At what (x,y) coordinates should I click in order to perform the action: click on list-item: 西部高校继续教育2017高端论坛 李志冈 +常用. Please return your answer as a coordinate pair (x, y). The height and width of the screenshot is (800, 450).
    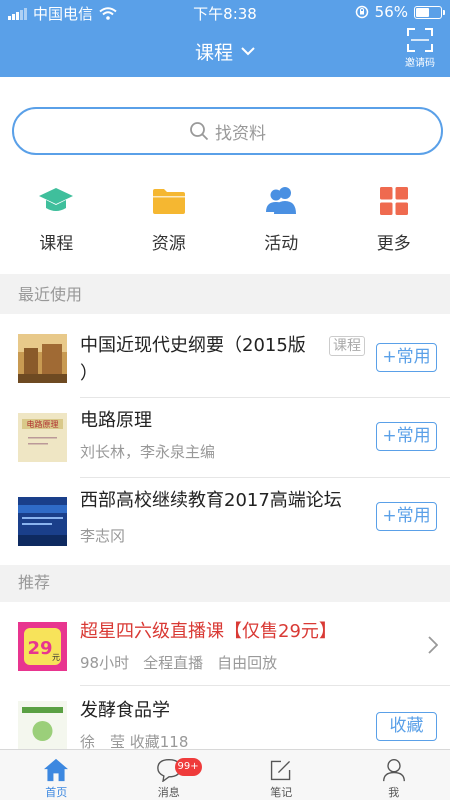
    Looking at the image, I should click on (225, 521).